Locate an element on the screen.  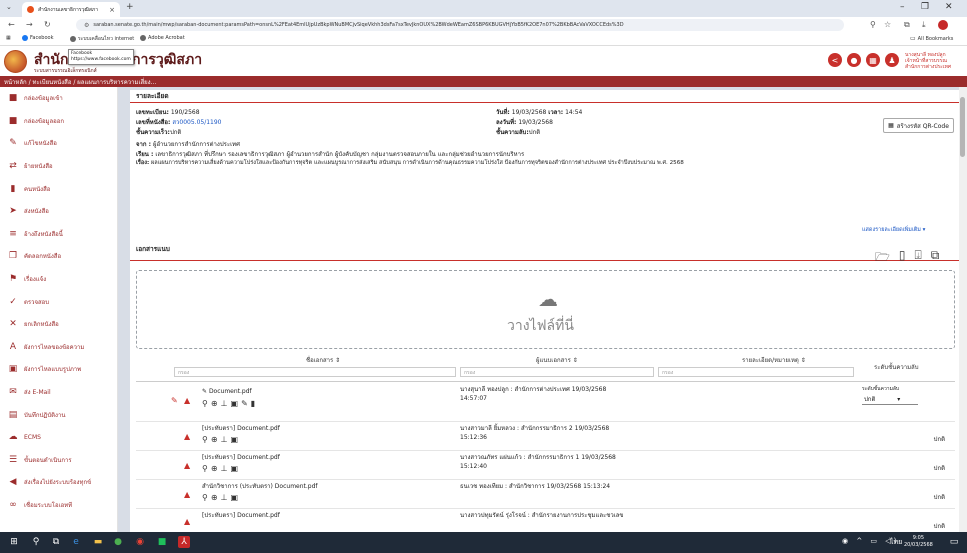
sidebar-item-notify: ⚑ เรื่องแจ้ง is located at coordinates (58, 279).